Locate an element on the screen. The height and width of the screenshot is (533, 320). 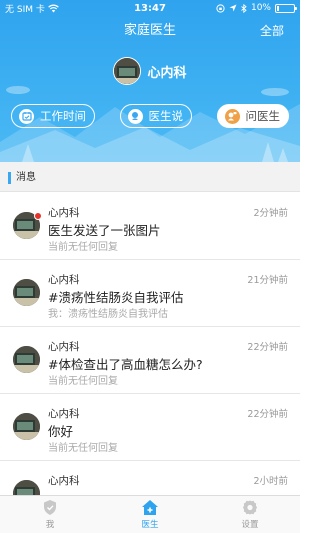
tab-bar: 我 医生 设置 is located at coordinates (150, 514).